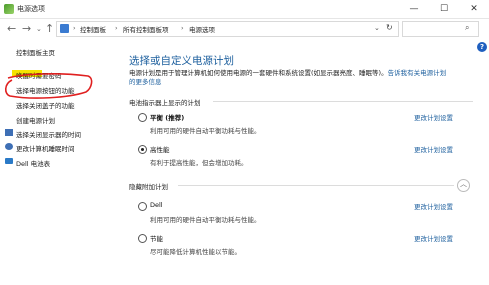 This screenshot has height=285, width=489. What do you see at coordinates (48, 134) in the screenshot?
I see `sidebar-item-display-off: 选择关闭显示器的时间` at bounding box center [48, 134].